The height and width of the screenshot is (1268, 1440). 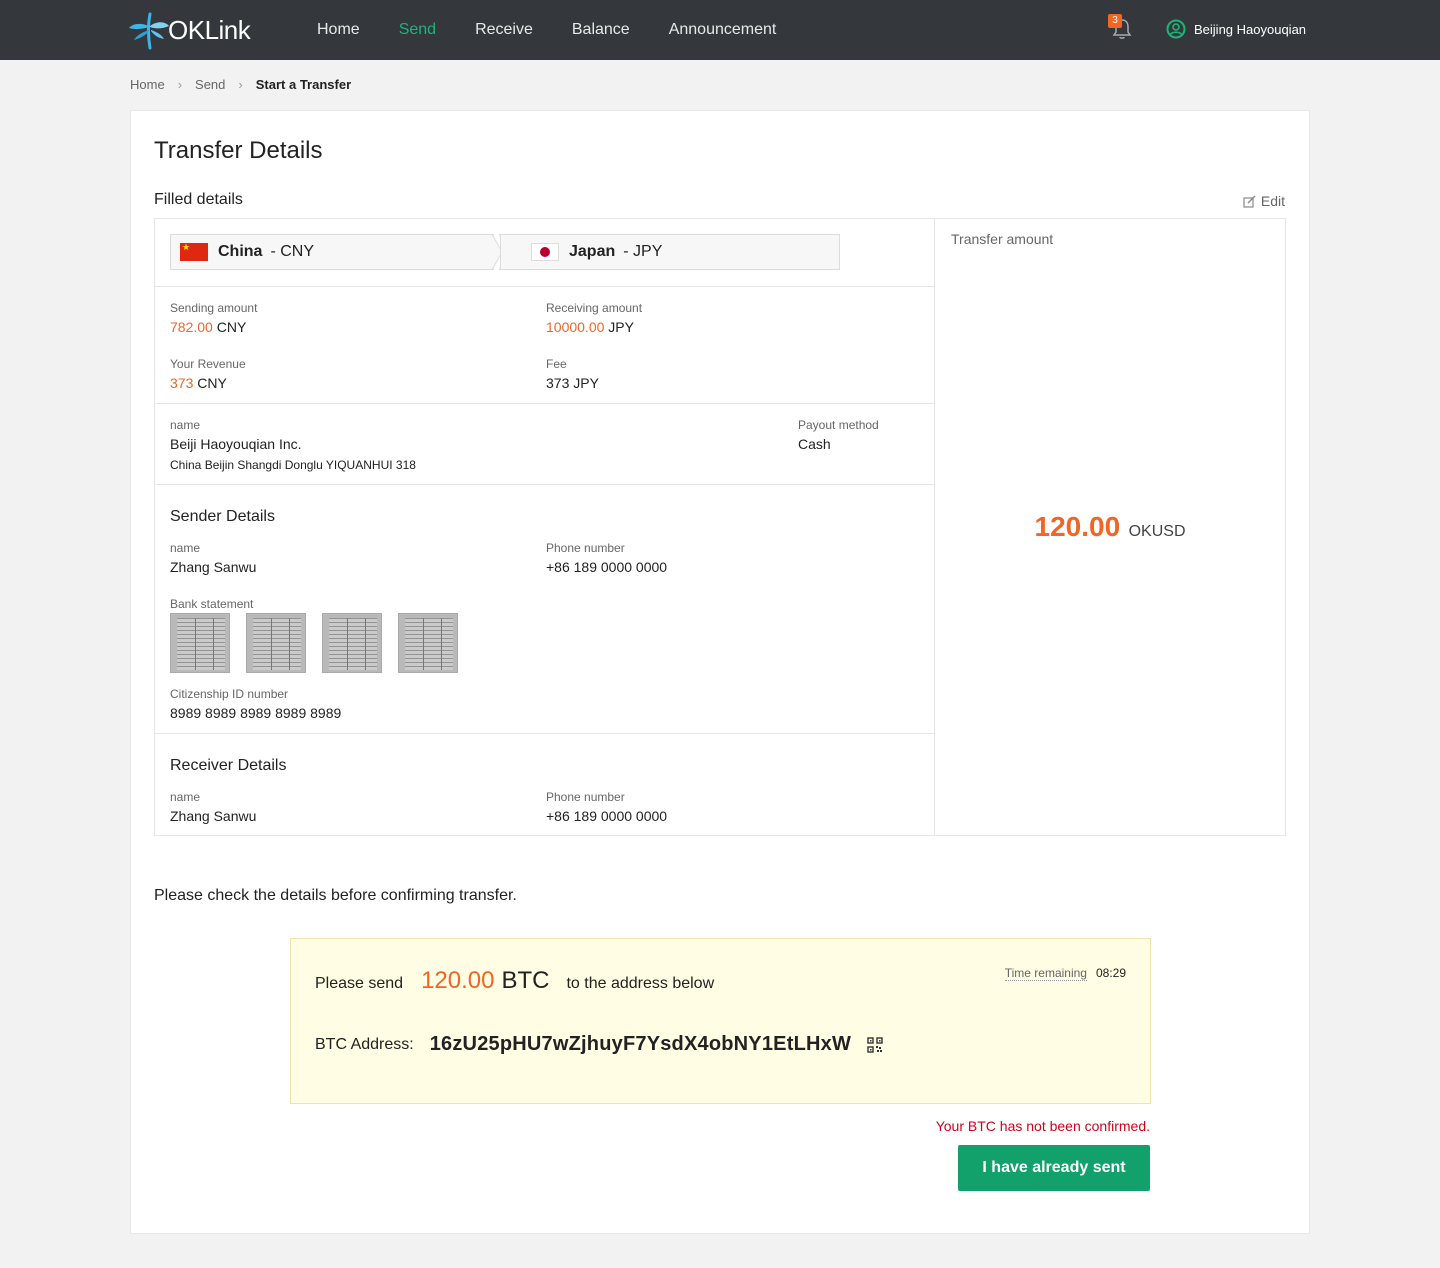 I want to click on receiving-amount: 10000.00 JPY, so click(x=590, y=327).